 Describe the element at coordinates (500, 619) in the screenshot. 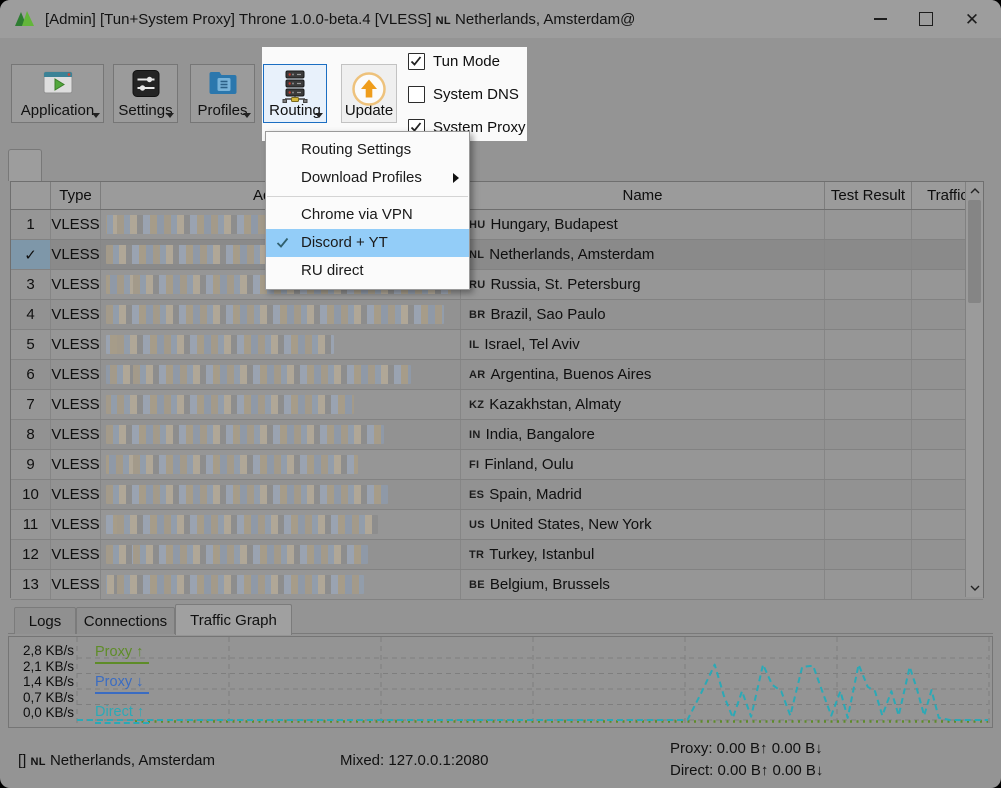

I see `bottom-tab-bar: Logs Connections Traffic Graph` at that location.